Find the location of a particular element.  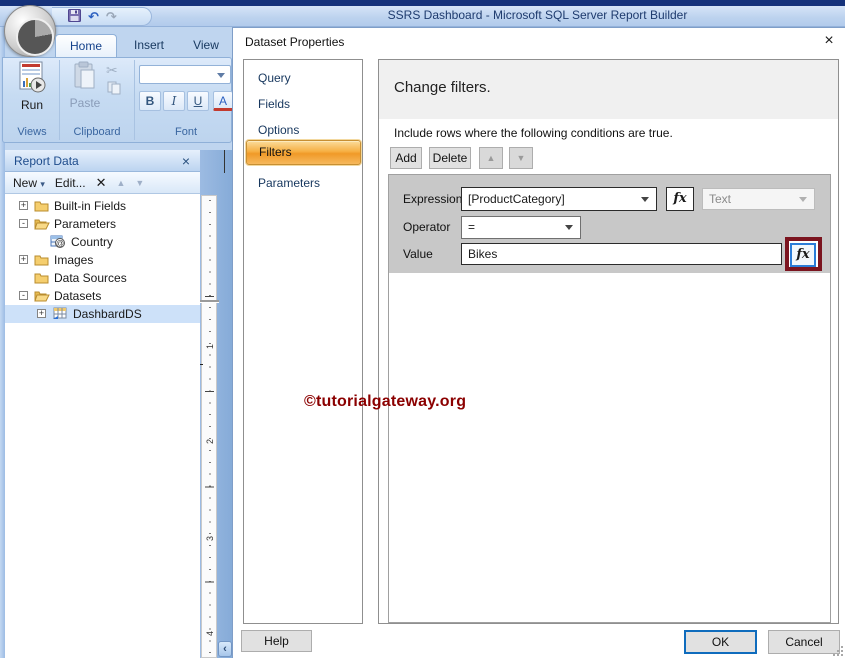

nav-item-parameters: Parameters is located at coordinates (289, 183).